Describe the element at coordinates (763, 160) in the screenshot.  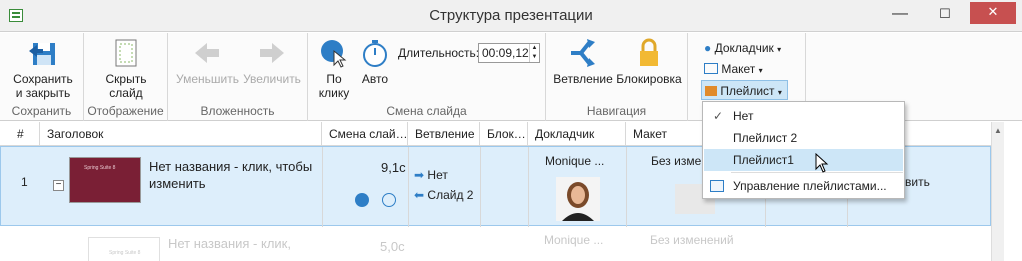
I see `menu-item-label: Плейлист1` at that location.